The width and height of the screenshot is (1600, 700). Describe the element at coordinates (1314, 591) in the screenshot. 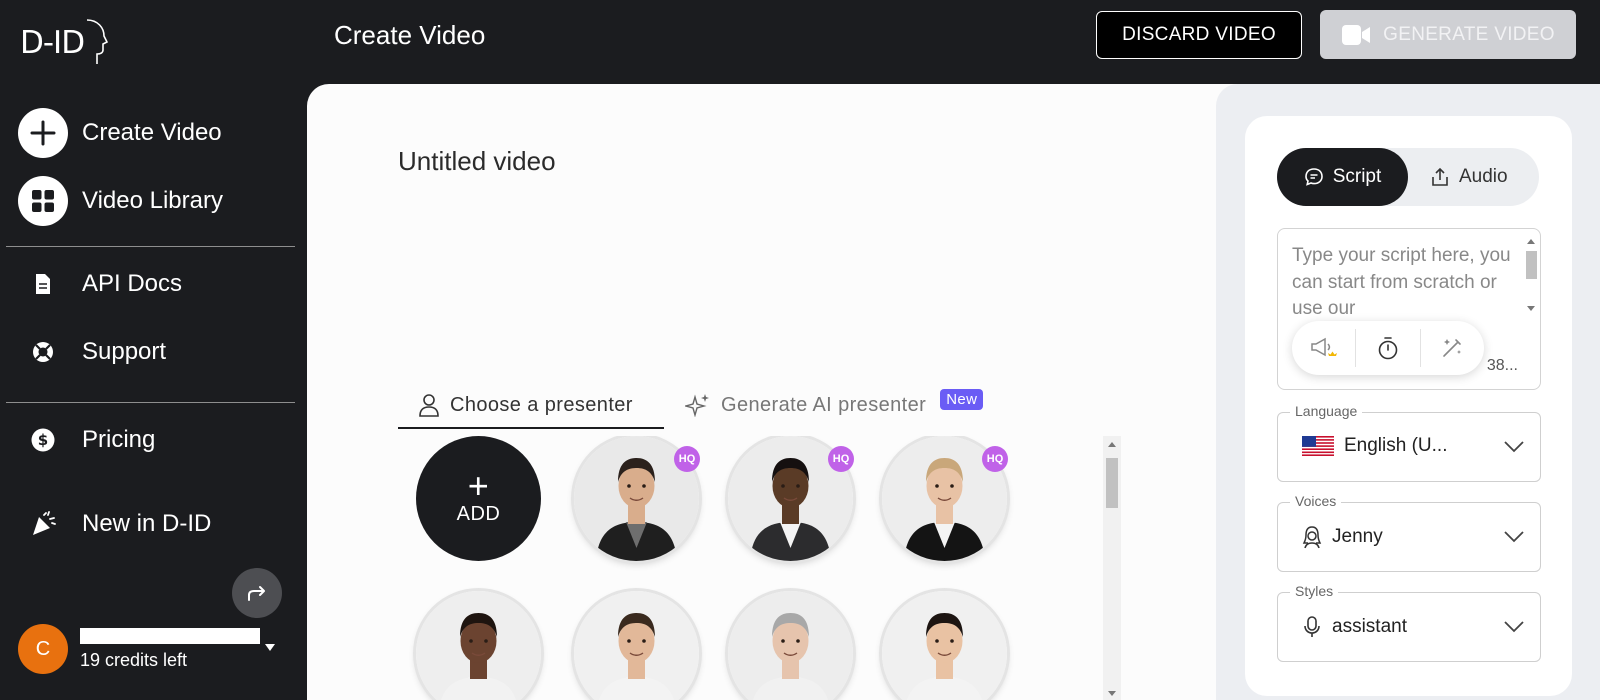

I see `styles-label: Styles` at that location.